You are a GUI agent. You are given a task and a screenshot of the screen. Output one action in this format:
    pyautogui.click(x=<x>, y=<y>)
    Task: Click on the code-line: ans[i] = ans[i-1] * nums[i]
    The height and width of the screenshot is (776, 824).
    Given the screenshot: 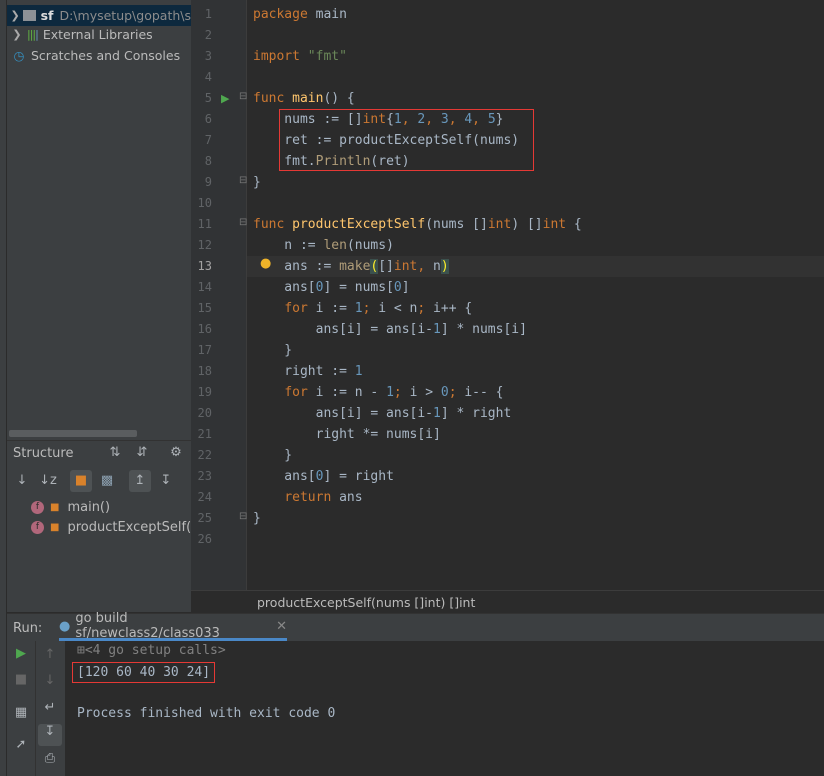 What is the action you would take?
    pyautogui.click(x=390, y=329)
    